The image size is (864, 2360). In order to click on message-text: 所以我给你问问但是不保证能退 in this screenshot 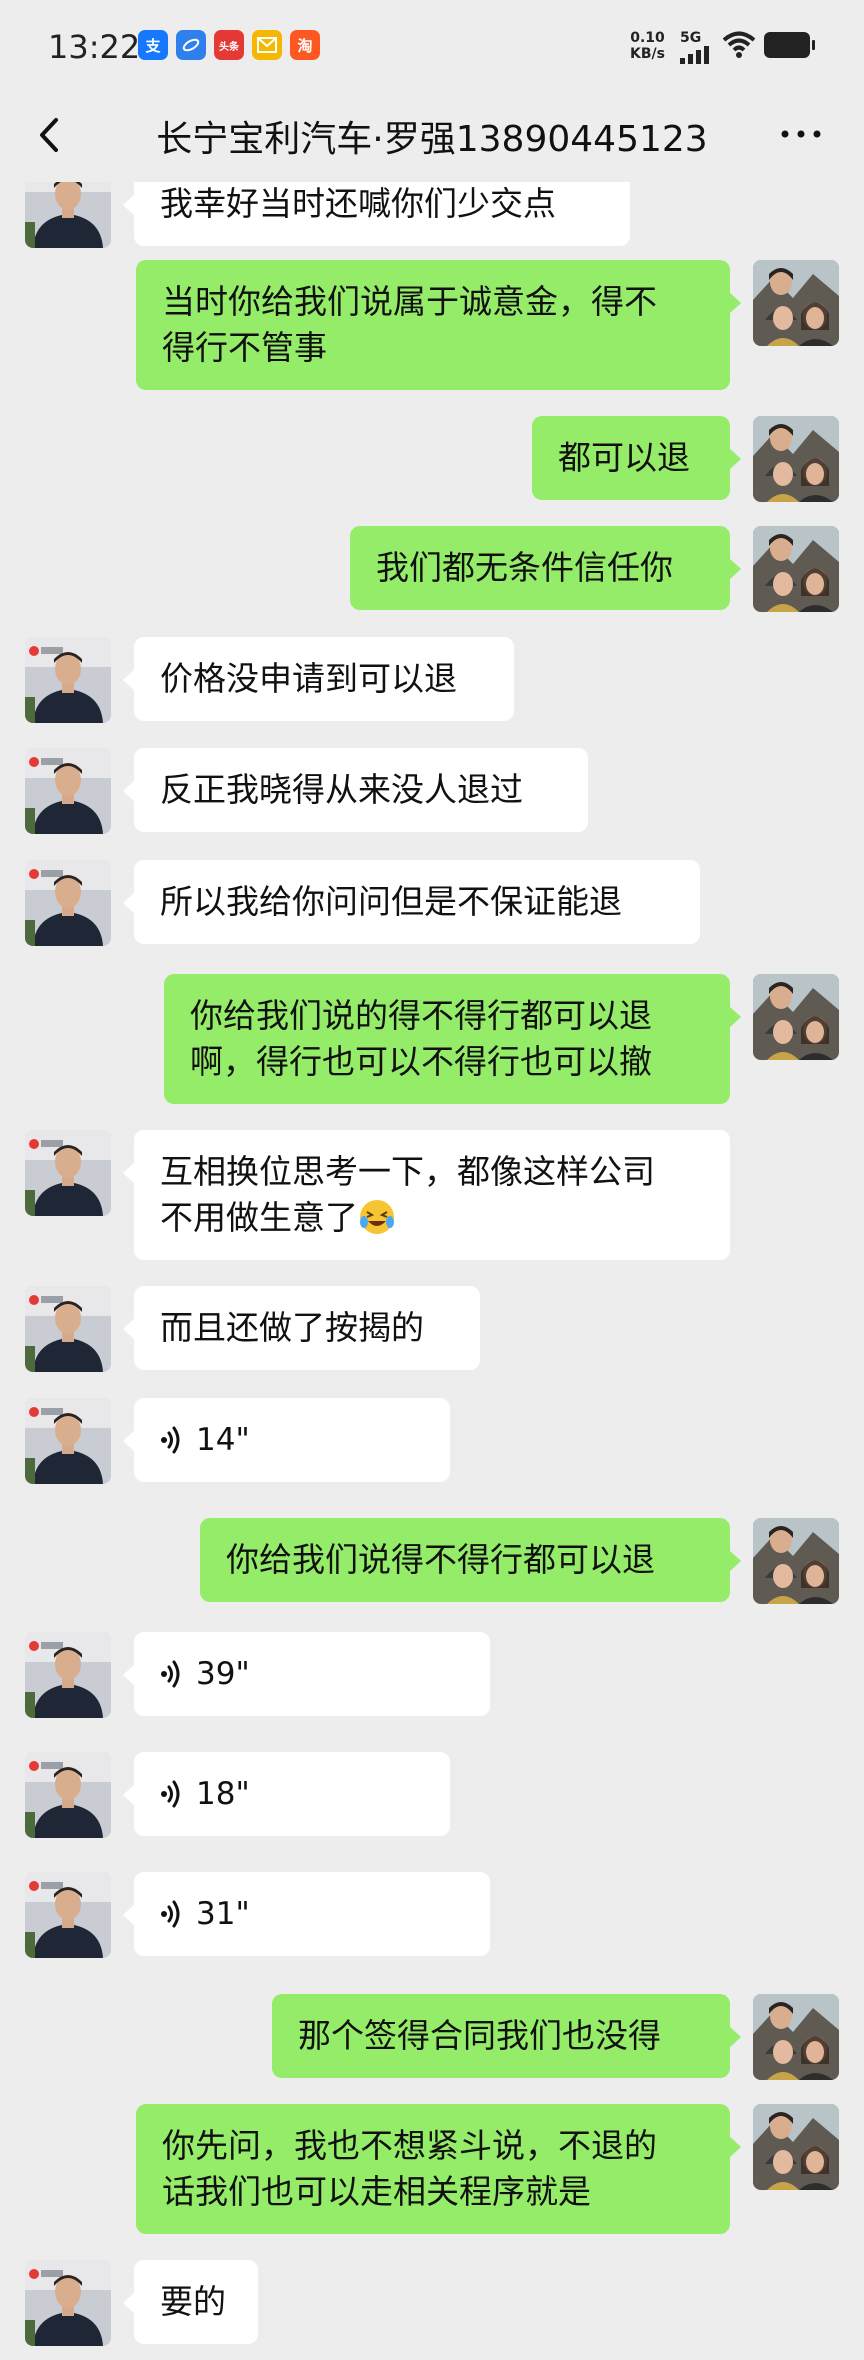, I will do `click(391, 901)`.